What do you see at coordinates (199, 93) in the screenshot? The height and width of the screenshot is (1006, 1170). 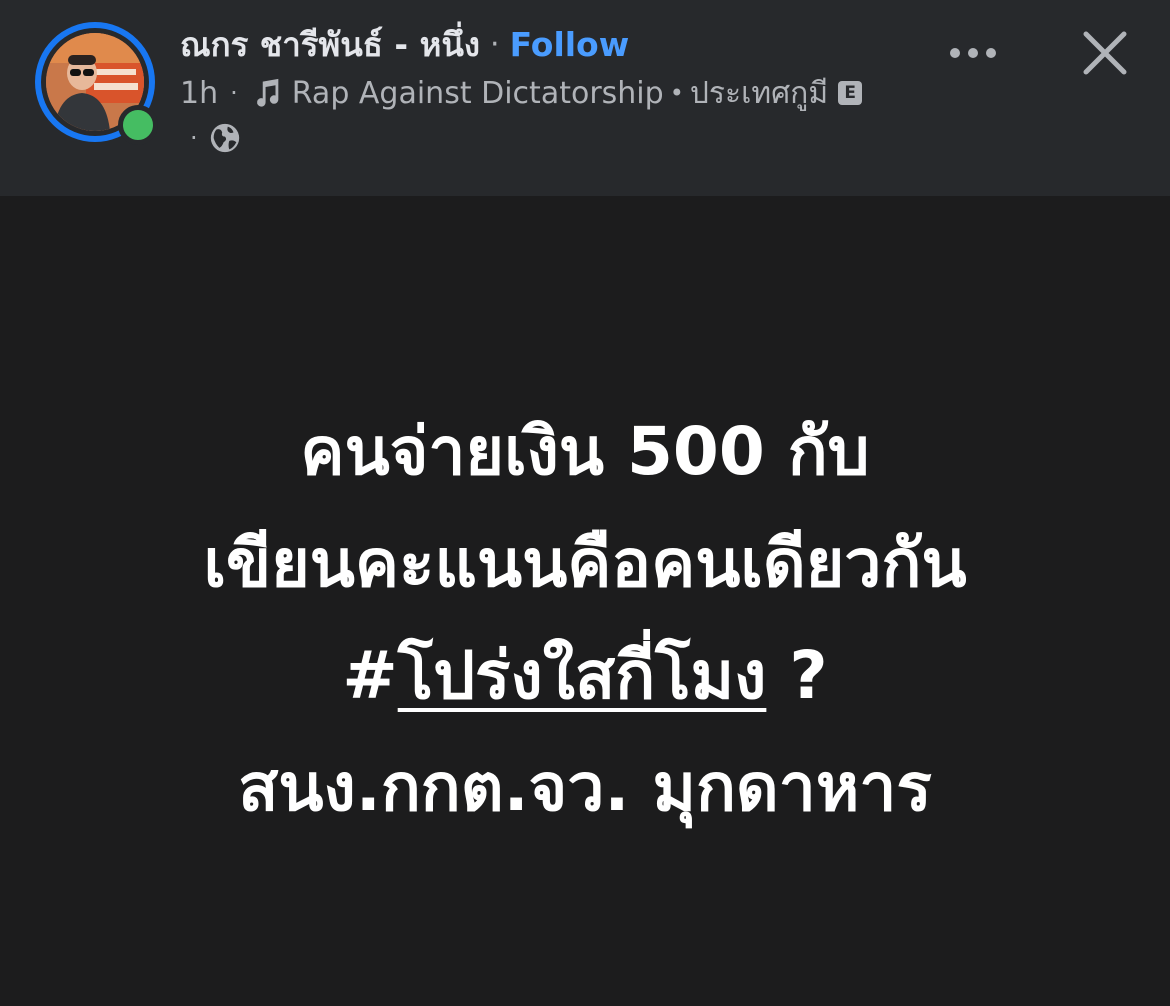 I see `post-time: 1h` at bounding box center [199, 93].